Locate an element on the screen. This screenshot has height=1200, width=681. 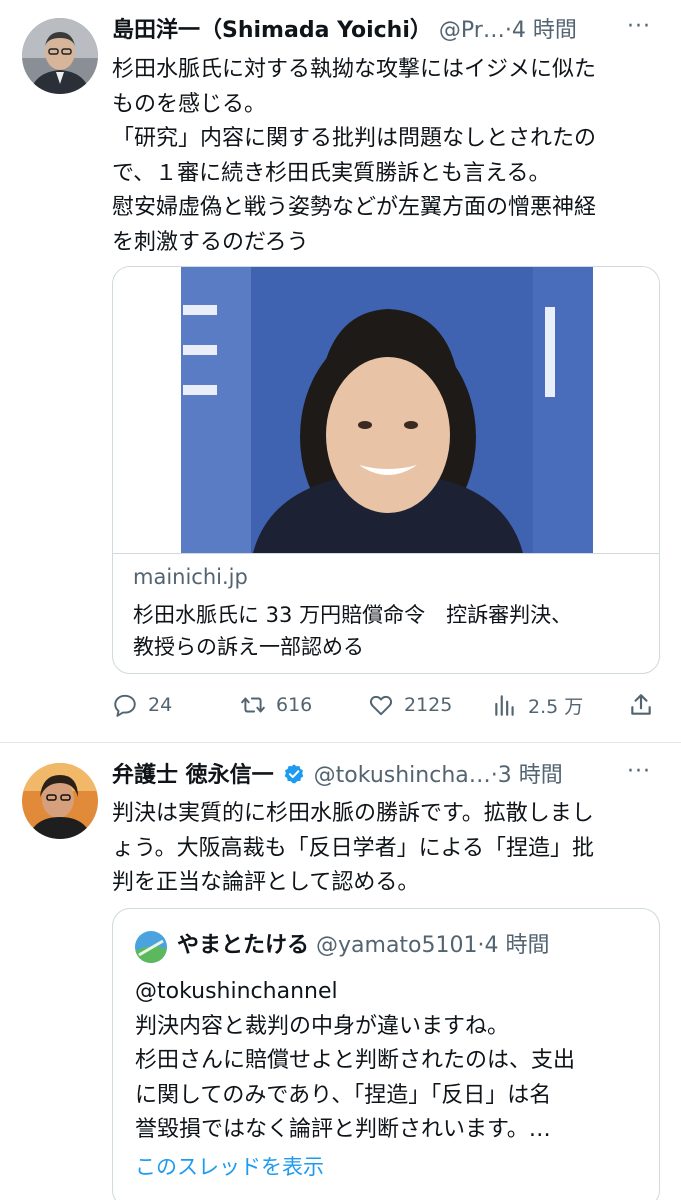
show-thread-link: このスレッドを表示 is located at coordinates (229, 1166).